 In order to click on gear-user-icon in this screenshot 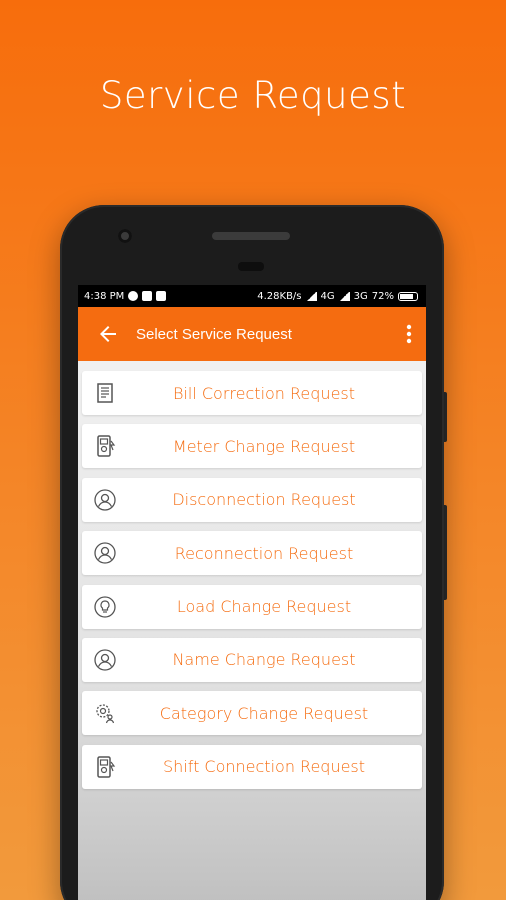, I will do `click(105, 714)`.